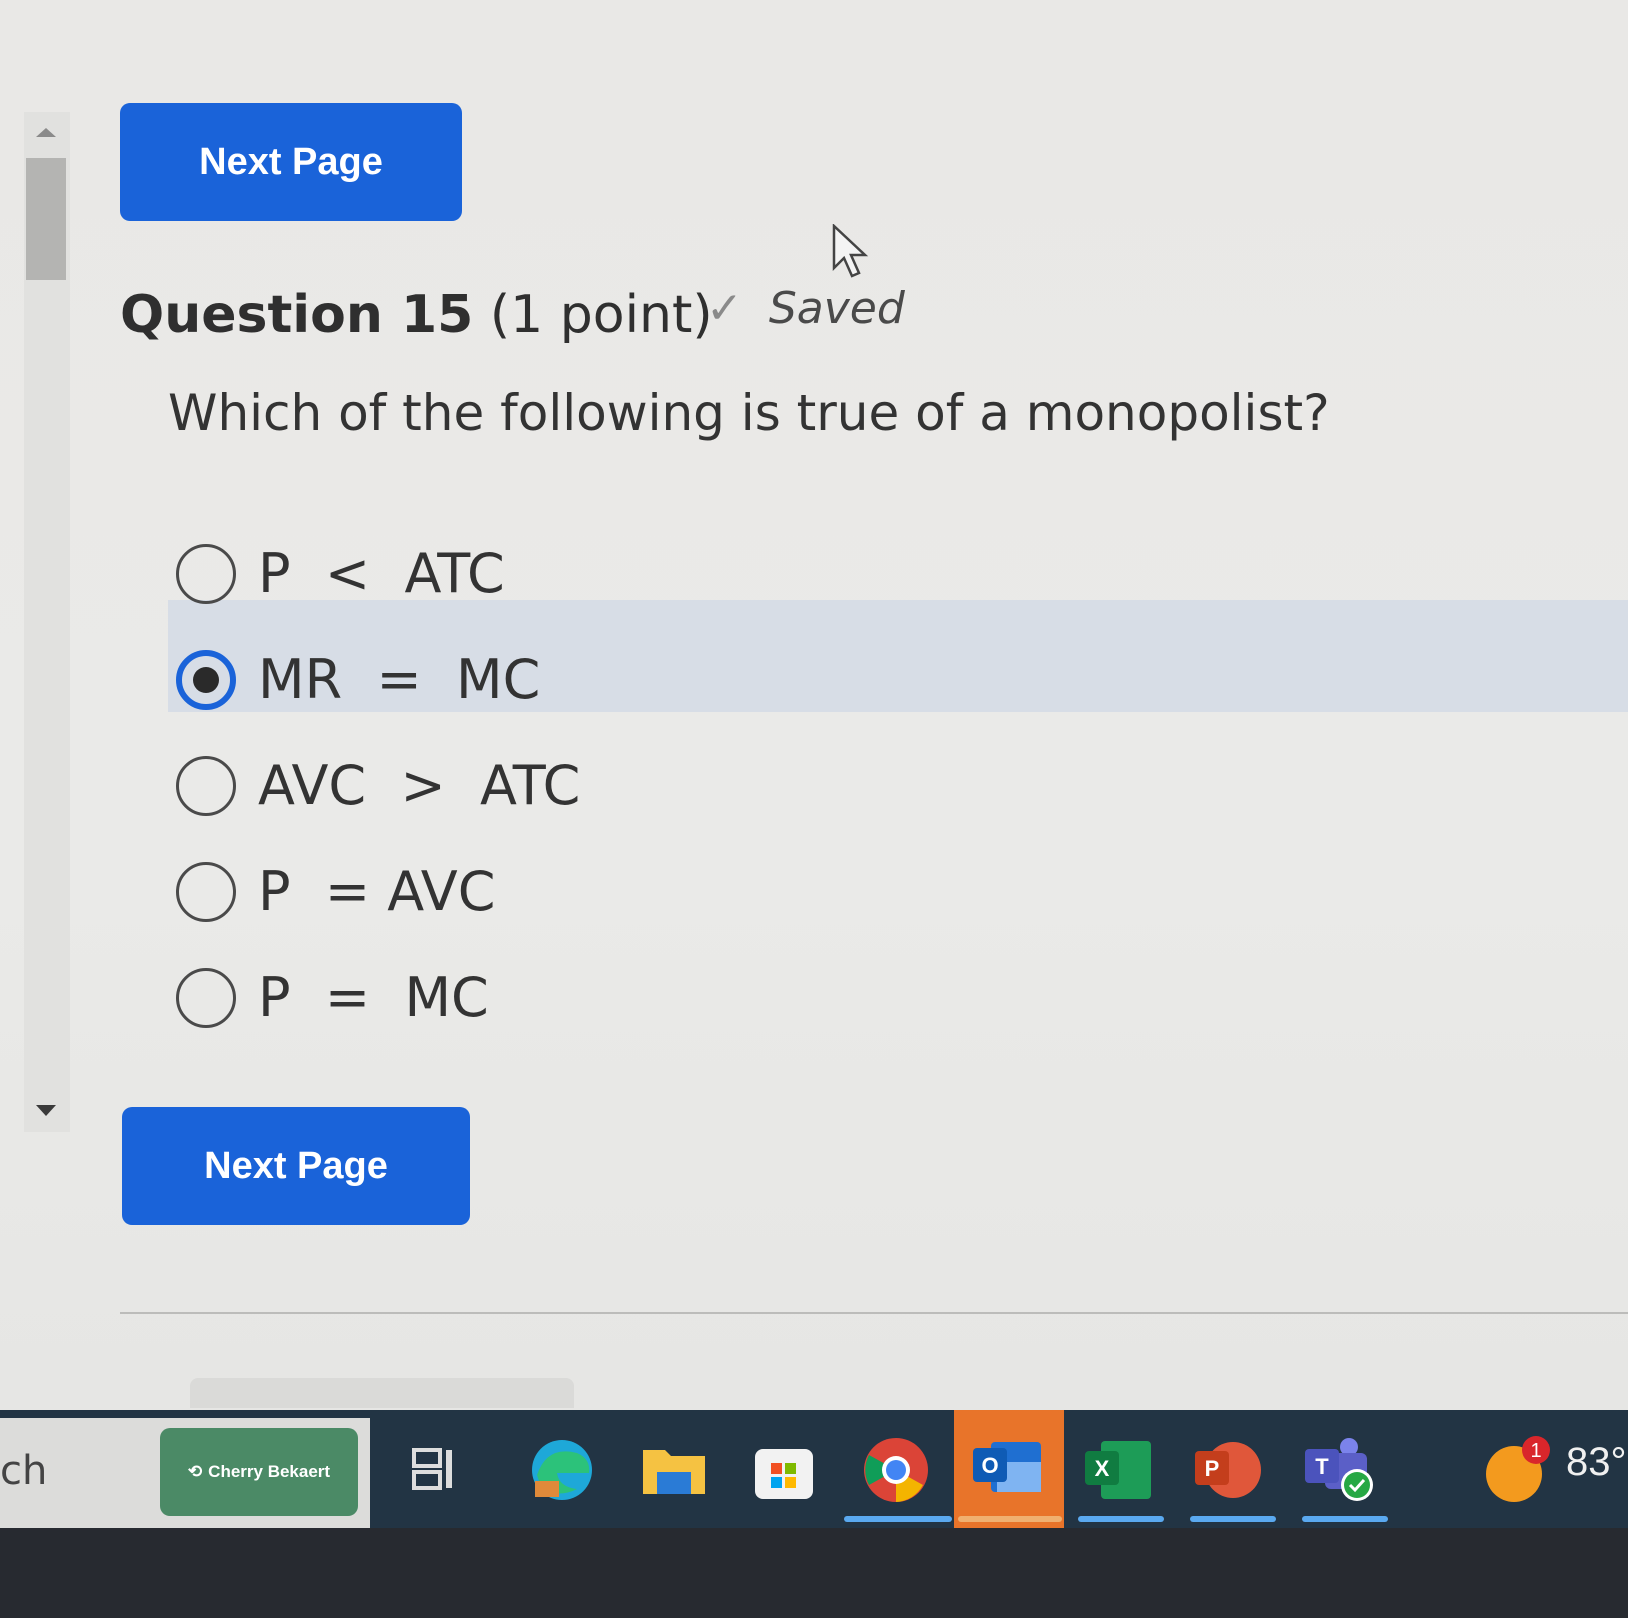 The height and width of the screenshot is (1618, 1628). Describe the element at coordinates (23, 1471) in the screenshot. I see `search-box-text: ch` at that location.